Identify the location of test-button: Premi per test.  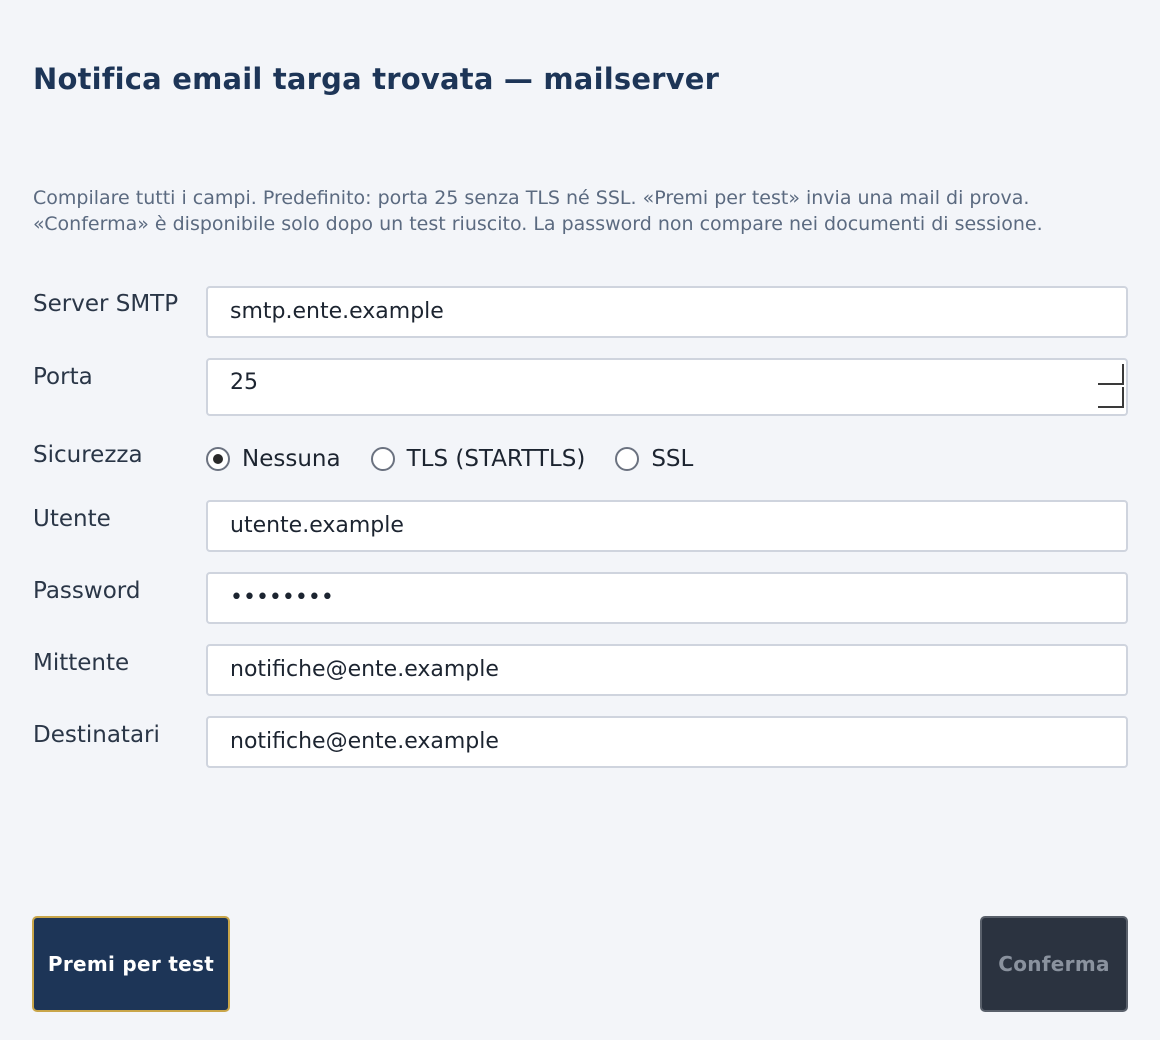
(131, 964).